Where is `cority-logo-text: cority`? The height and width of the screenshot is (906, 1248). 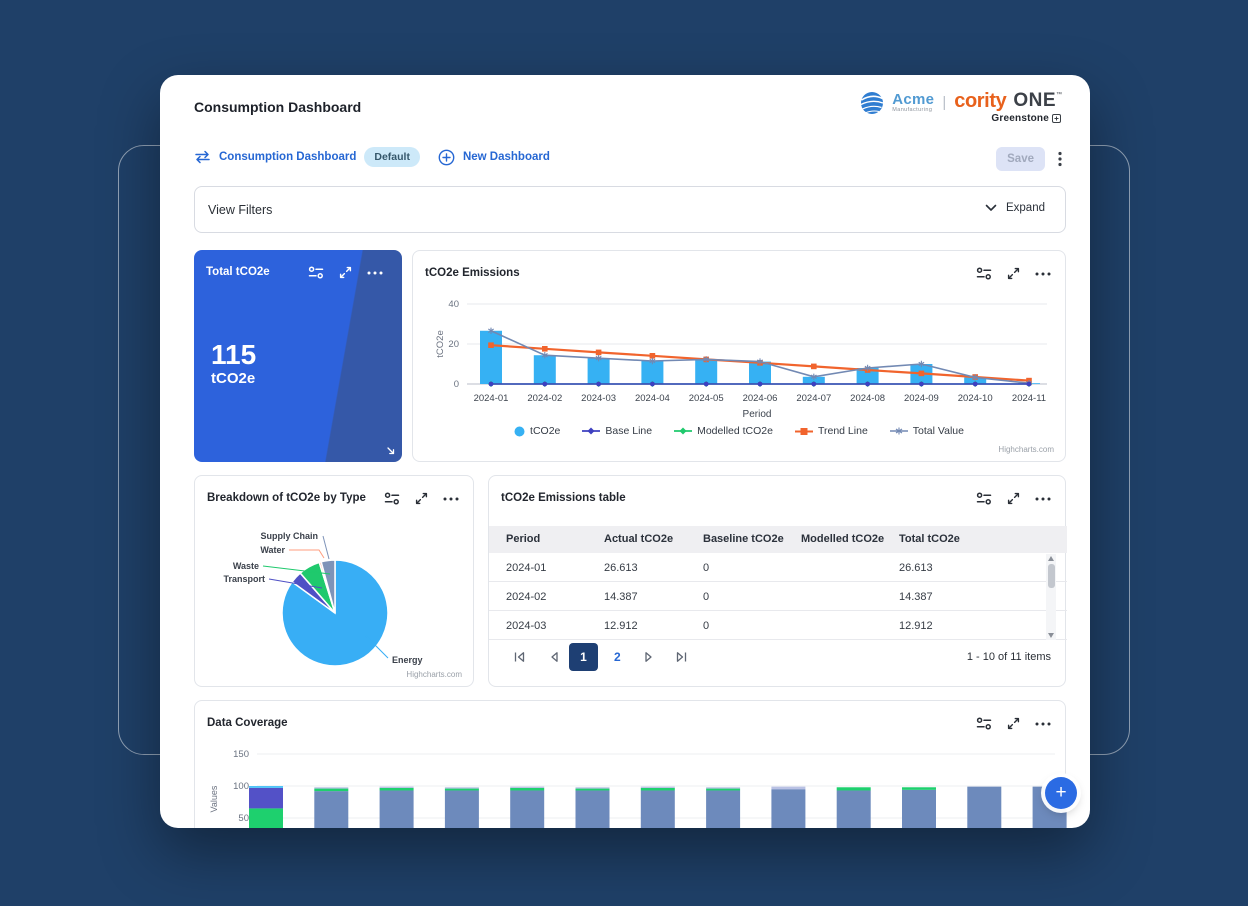
cority-logo-text: cority is located at coordinates (980, 101).